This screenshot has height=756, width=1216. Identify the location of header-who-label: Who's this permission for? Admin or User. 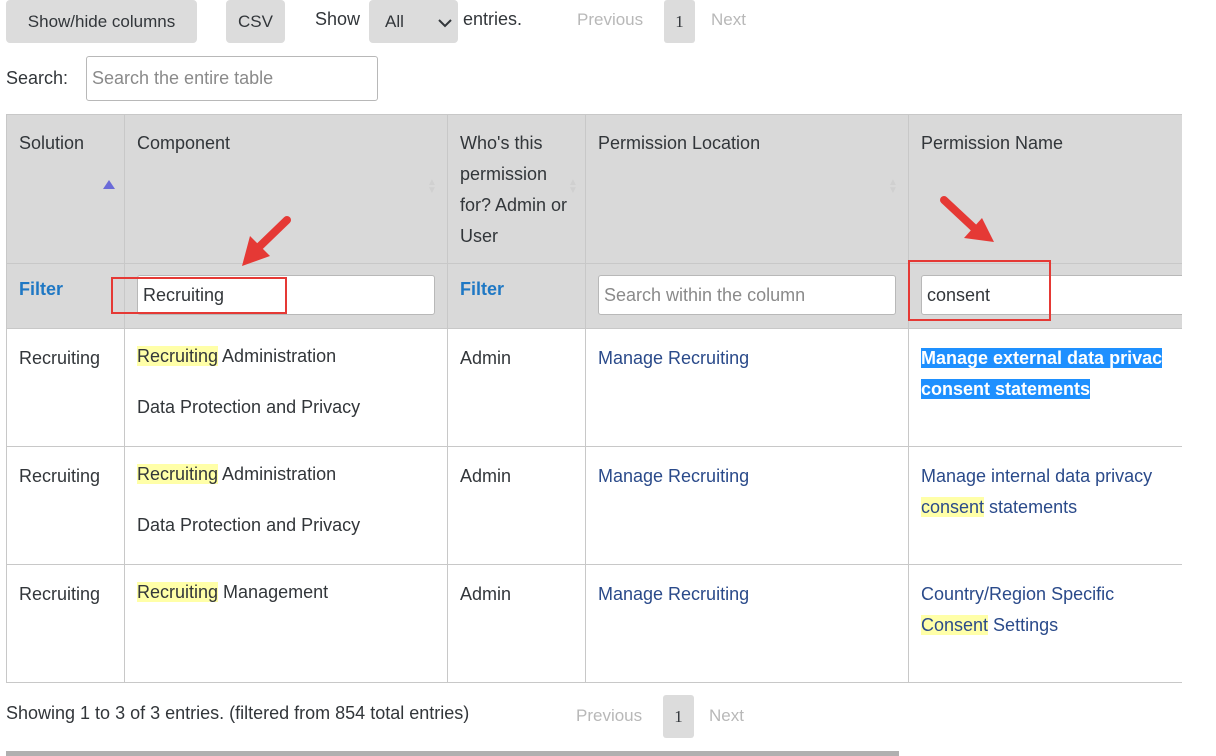
(514, 189).